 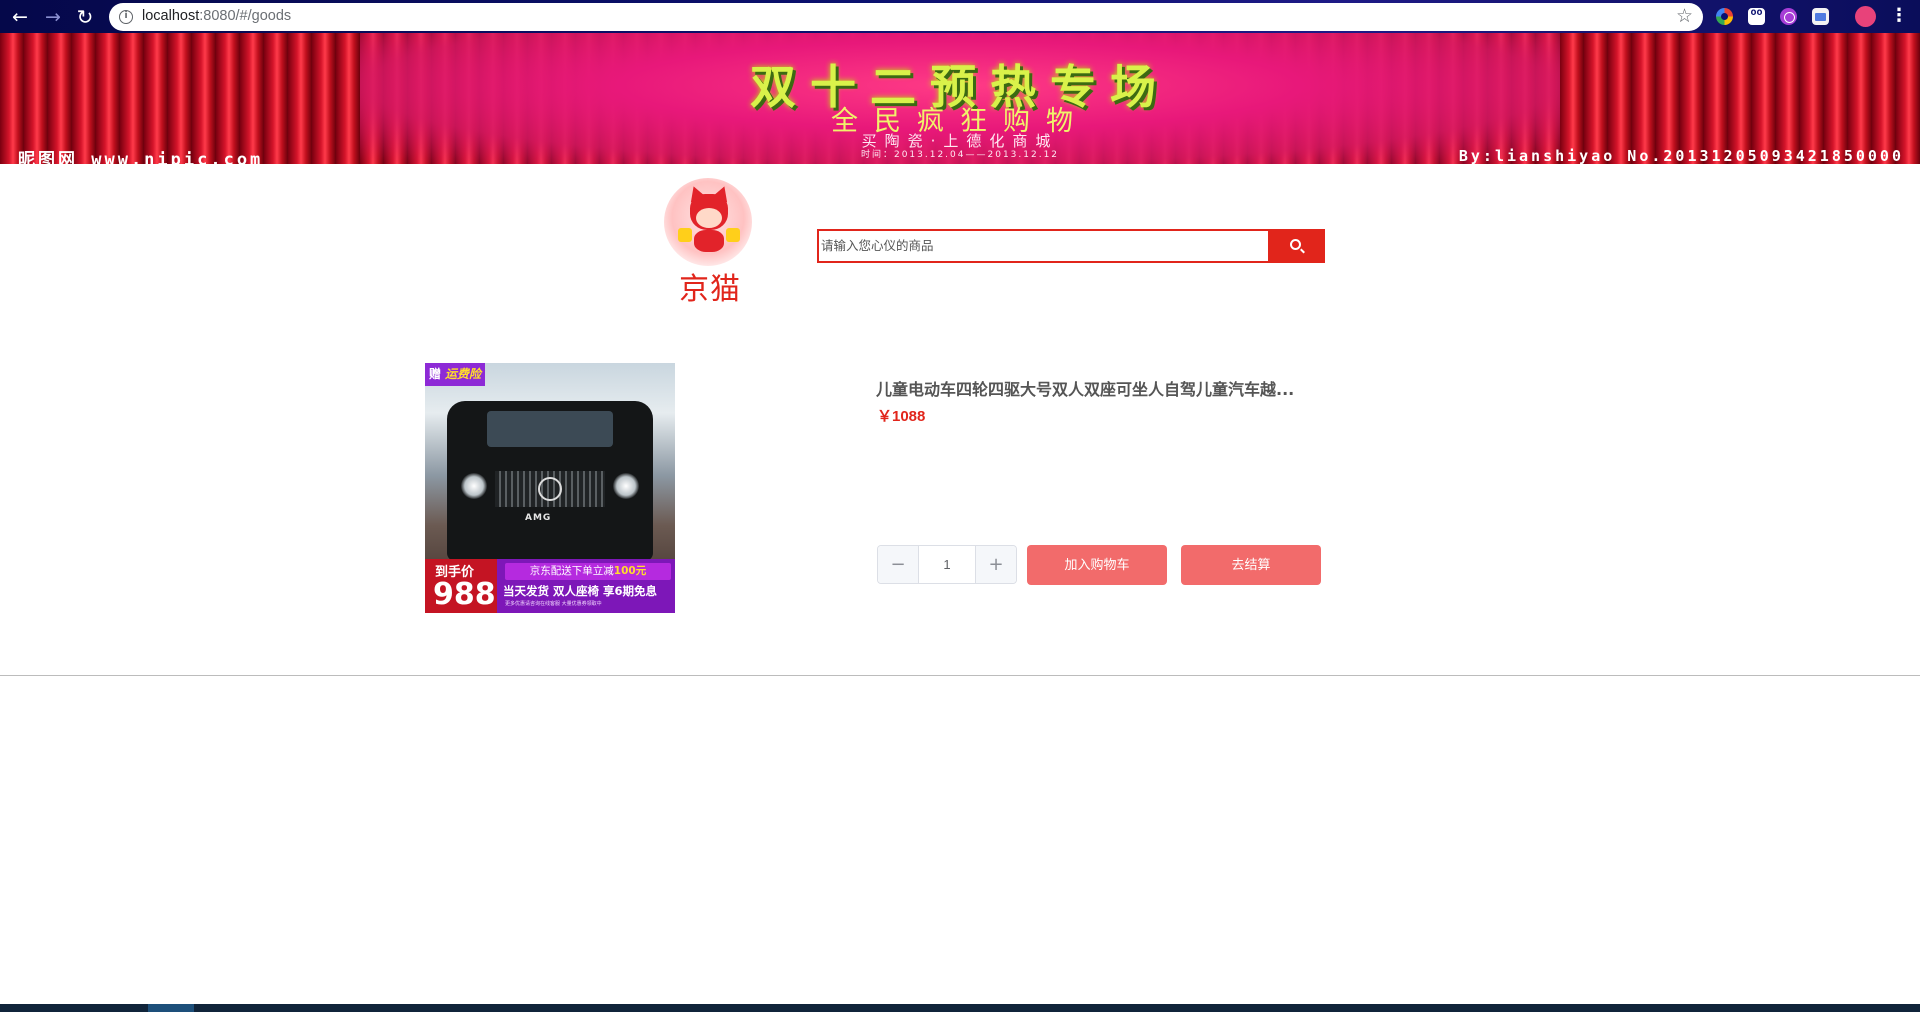 I want to click on glasses-extension-icon, so click(x=1756, y=16).